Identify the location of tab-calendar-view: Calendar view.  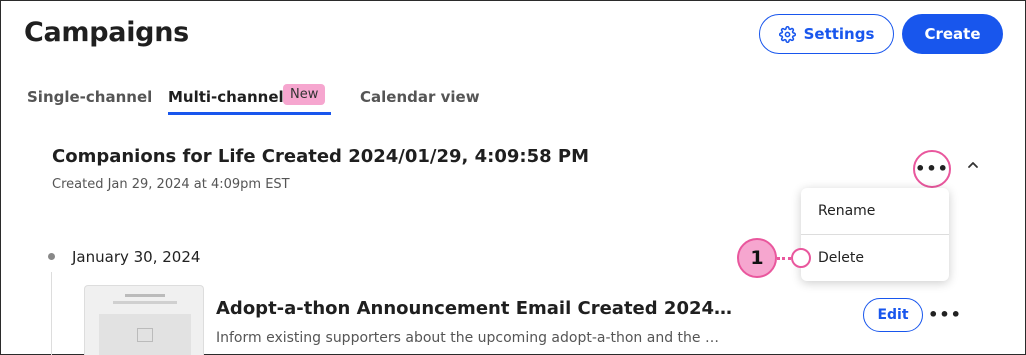
(420, 97).